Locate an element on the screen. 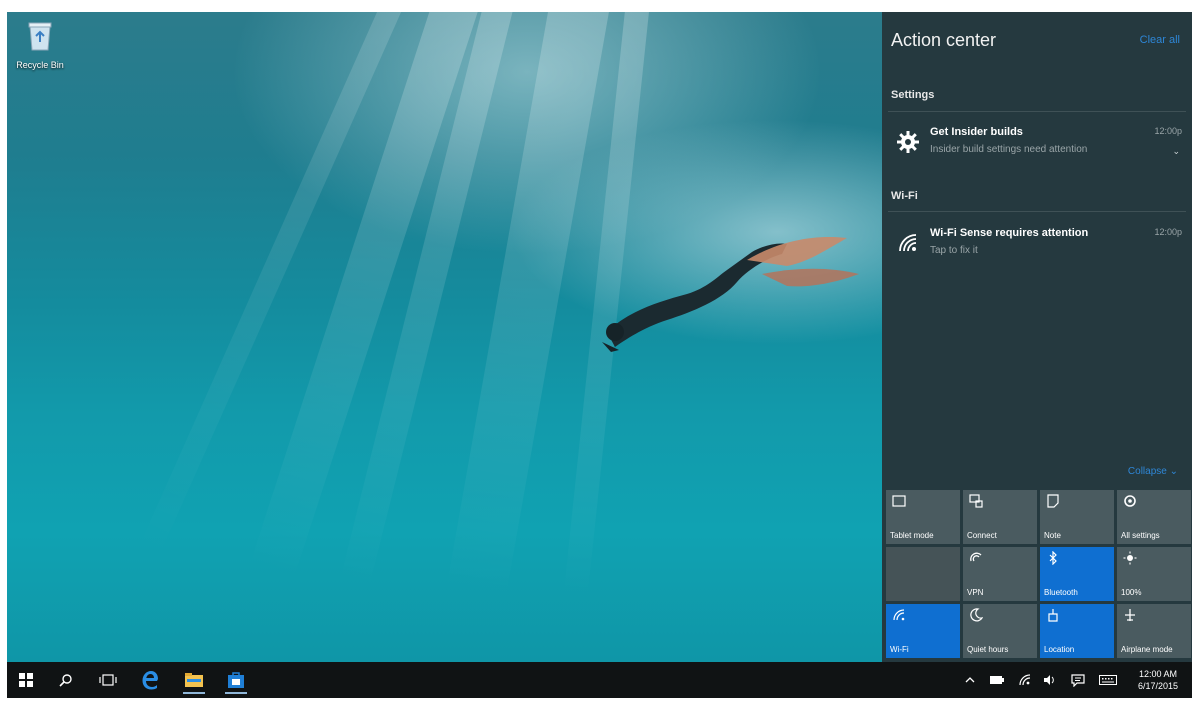  network-button is located at coordinates (1025, 680).